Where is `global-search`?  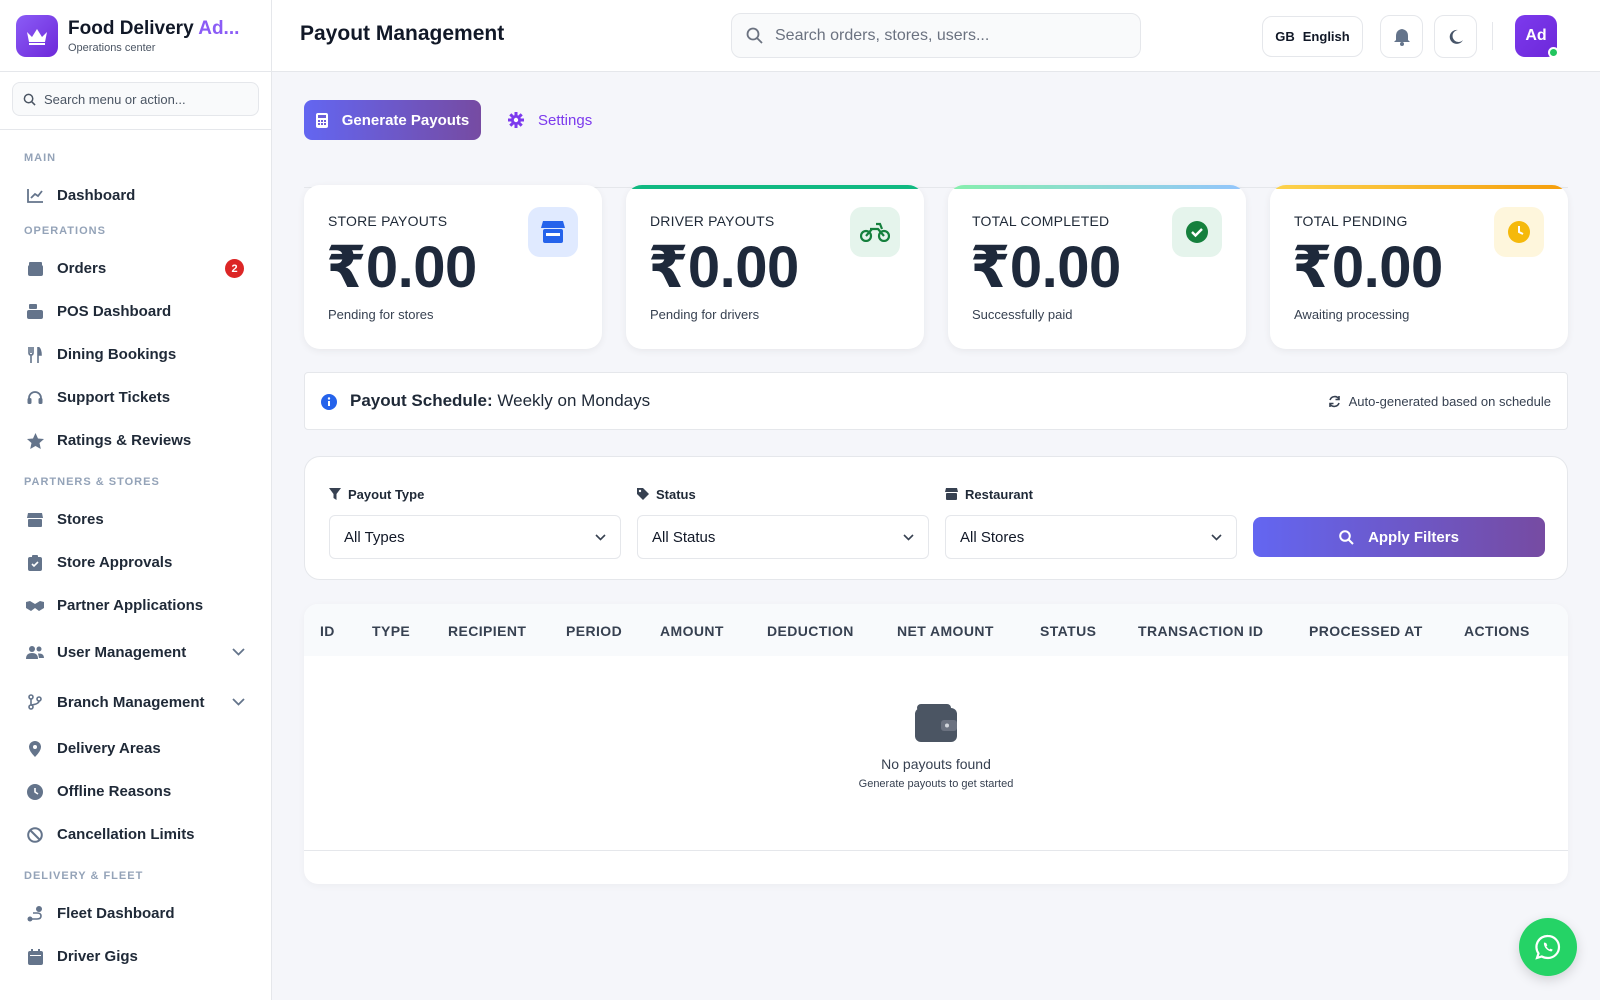
global-search is located at coordinates (936, 35).